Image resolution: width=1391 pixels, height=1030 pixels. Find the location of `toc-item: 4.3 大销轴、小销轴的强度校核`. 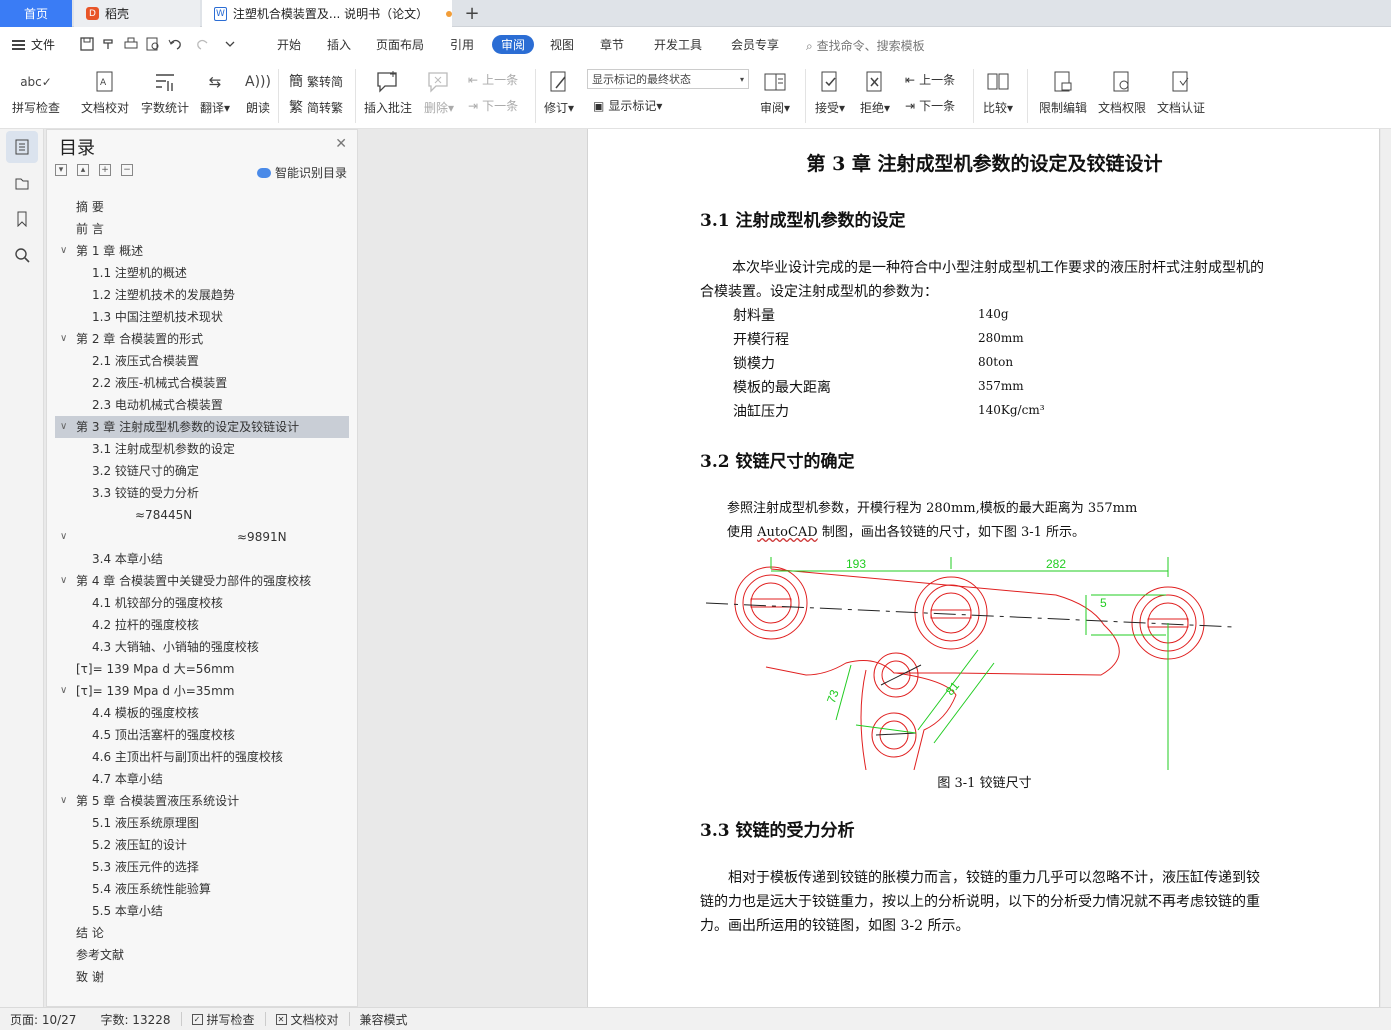

toc-item: 4.3 大销轴、小销轴的强度校核 is located at coordinates (202, 647).